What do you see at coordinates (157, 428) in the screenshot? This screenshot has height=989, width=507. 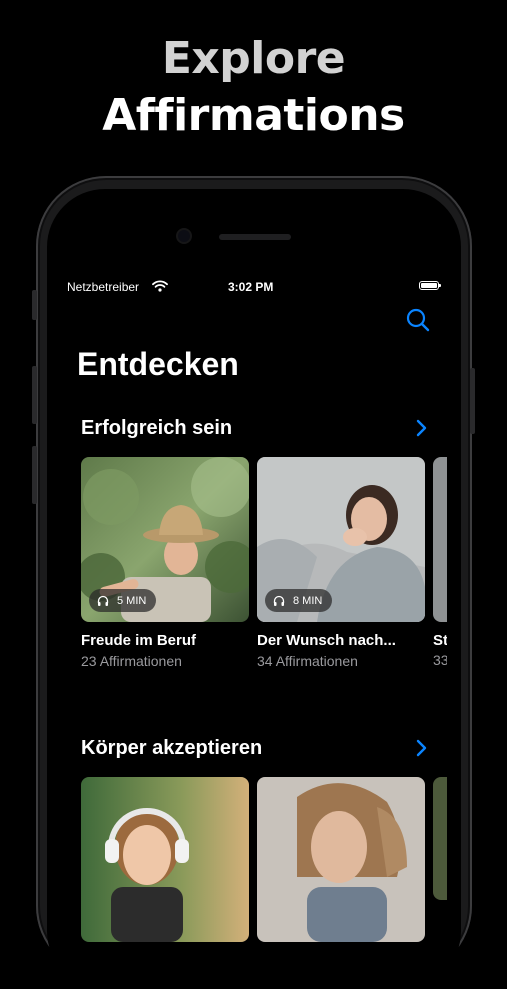 I see `section-title-erfolgreich-sein: Erfolgreich sein` at bounding box center [157, 428].